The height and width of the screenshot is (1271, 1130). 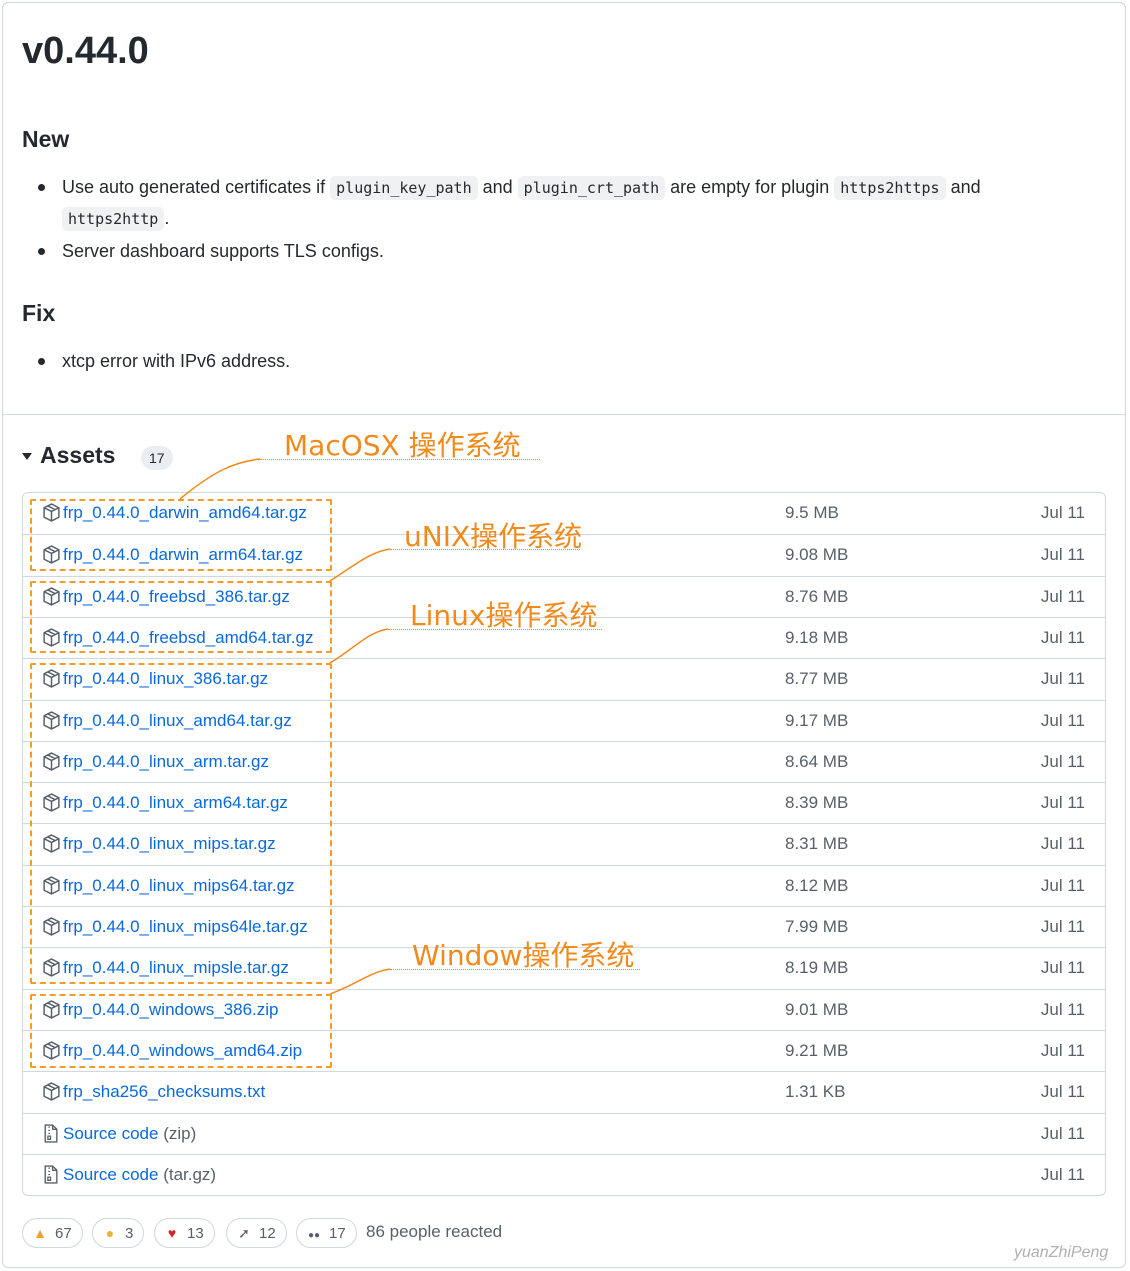 I want to click on reaction-count: 12, so click(x=267, y=1233).